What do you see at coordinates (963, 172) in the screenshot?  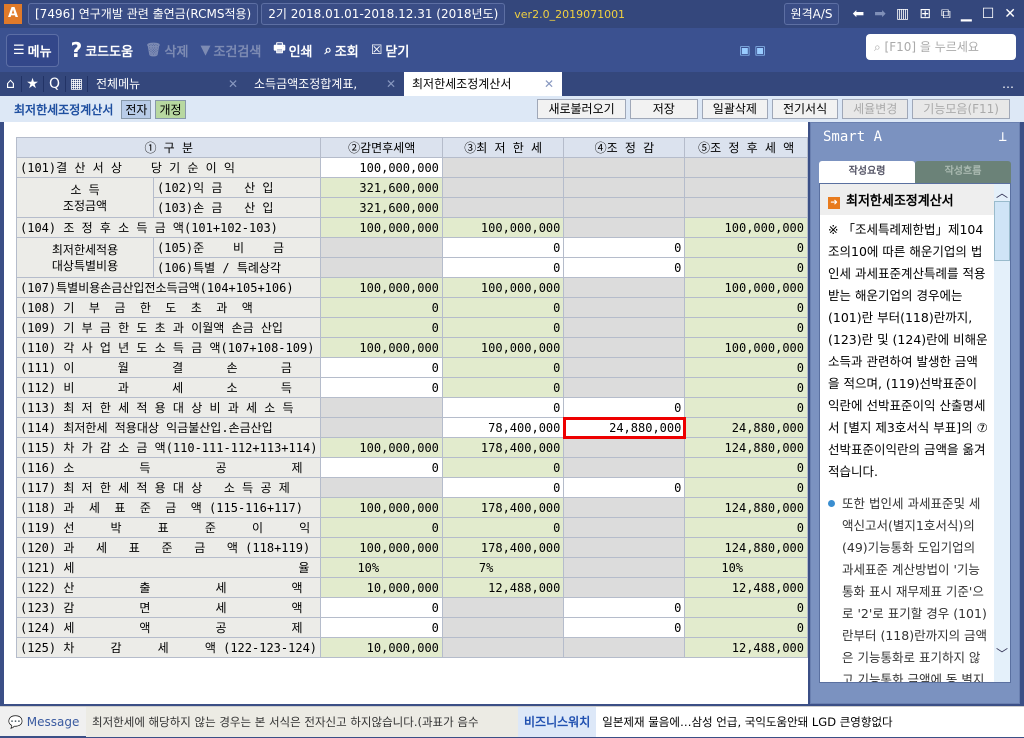 I see `tab-writing-flow: 작성흐름` at bounding box center [963, 172].